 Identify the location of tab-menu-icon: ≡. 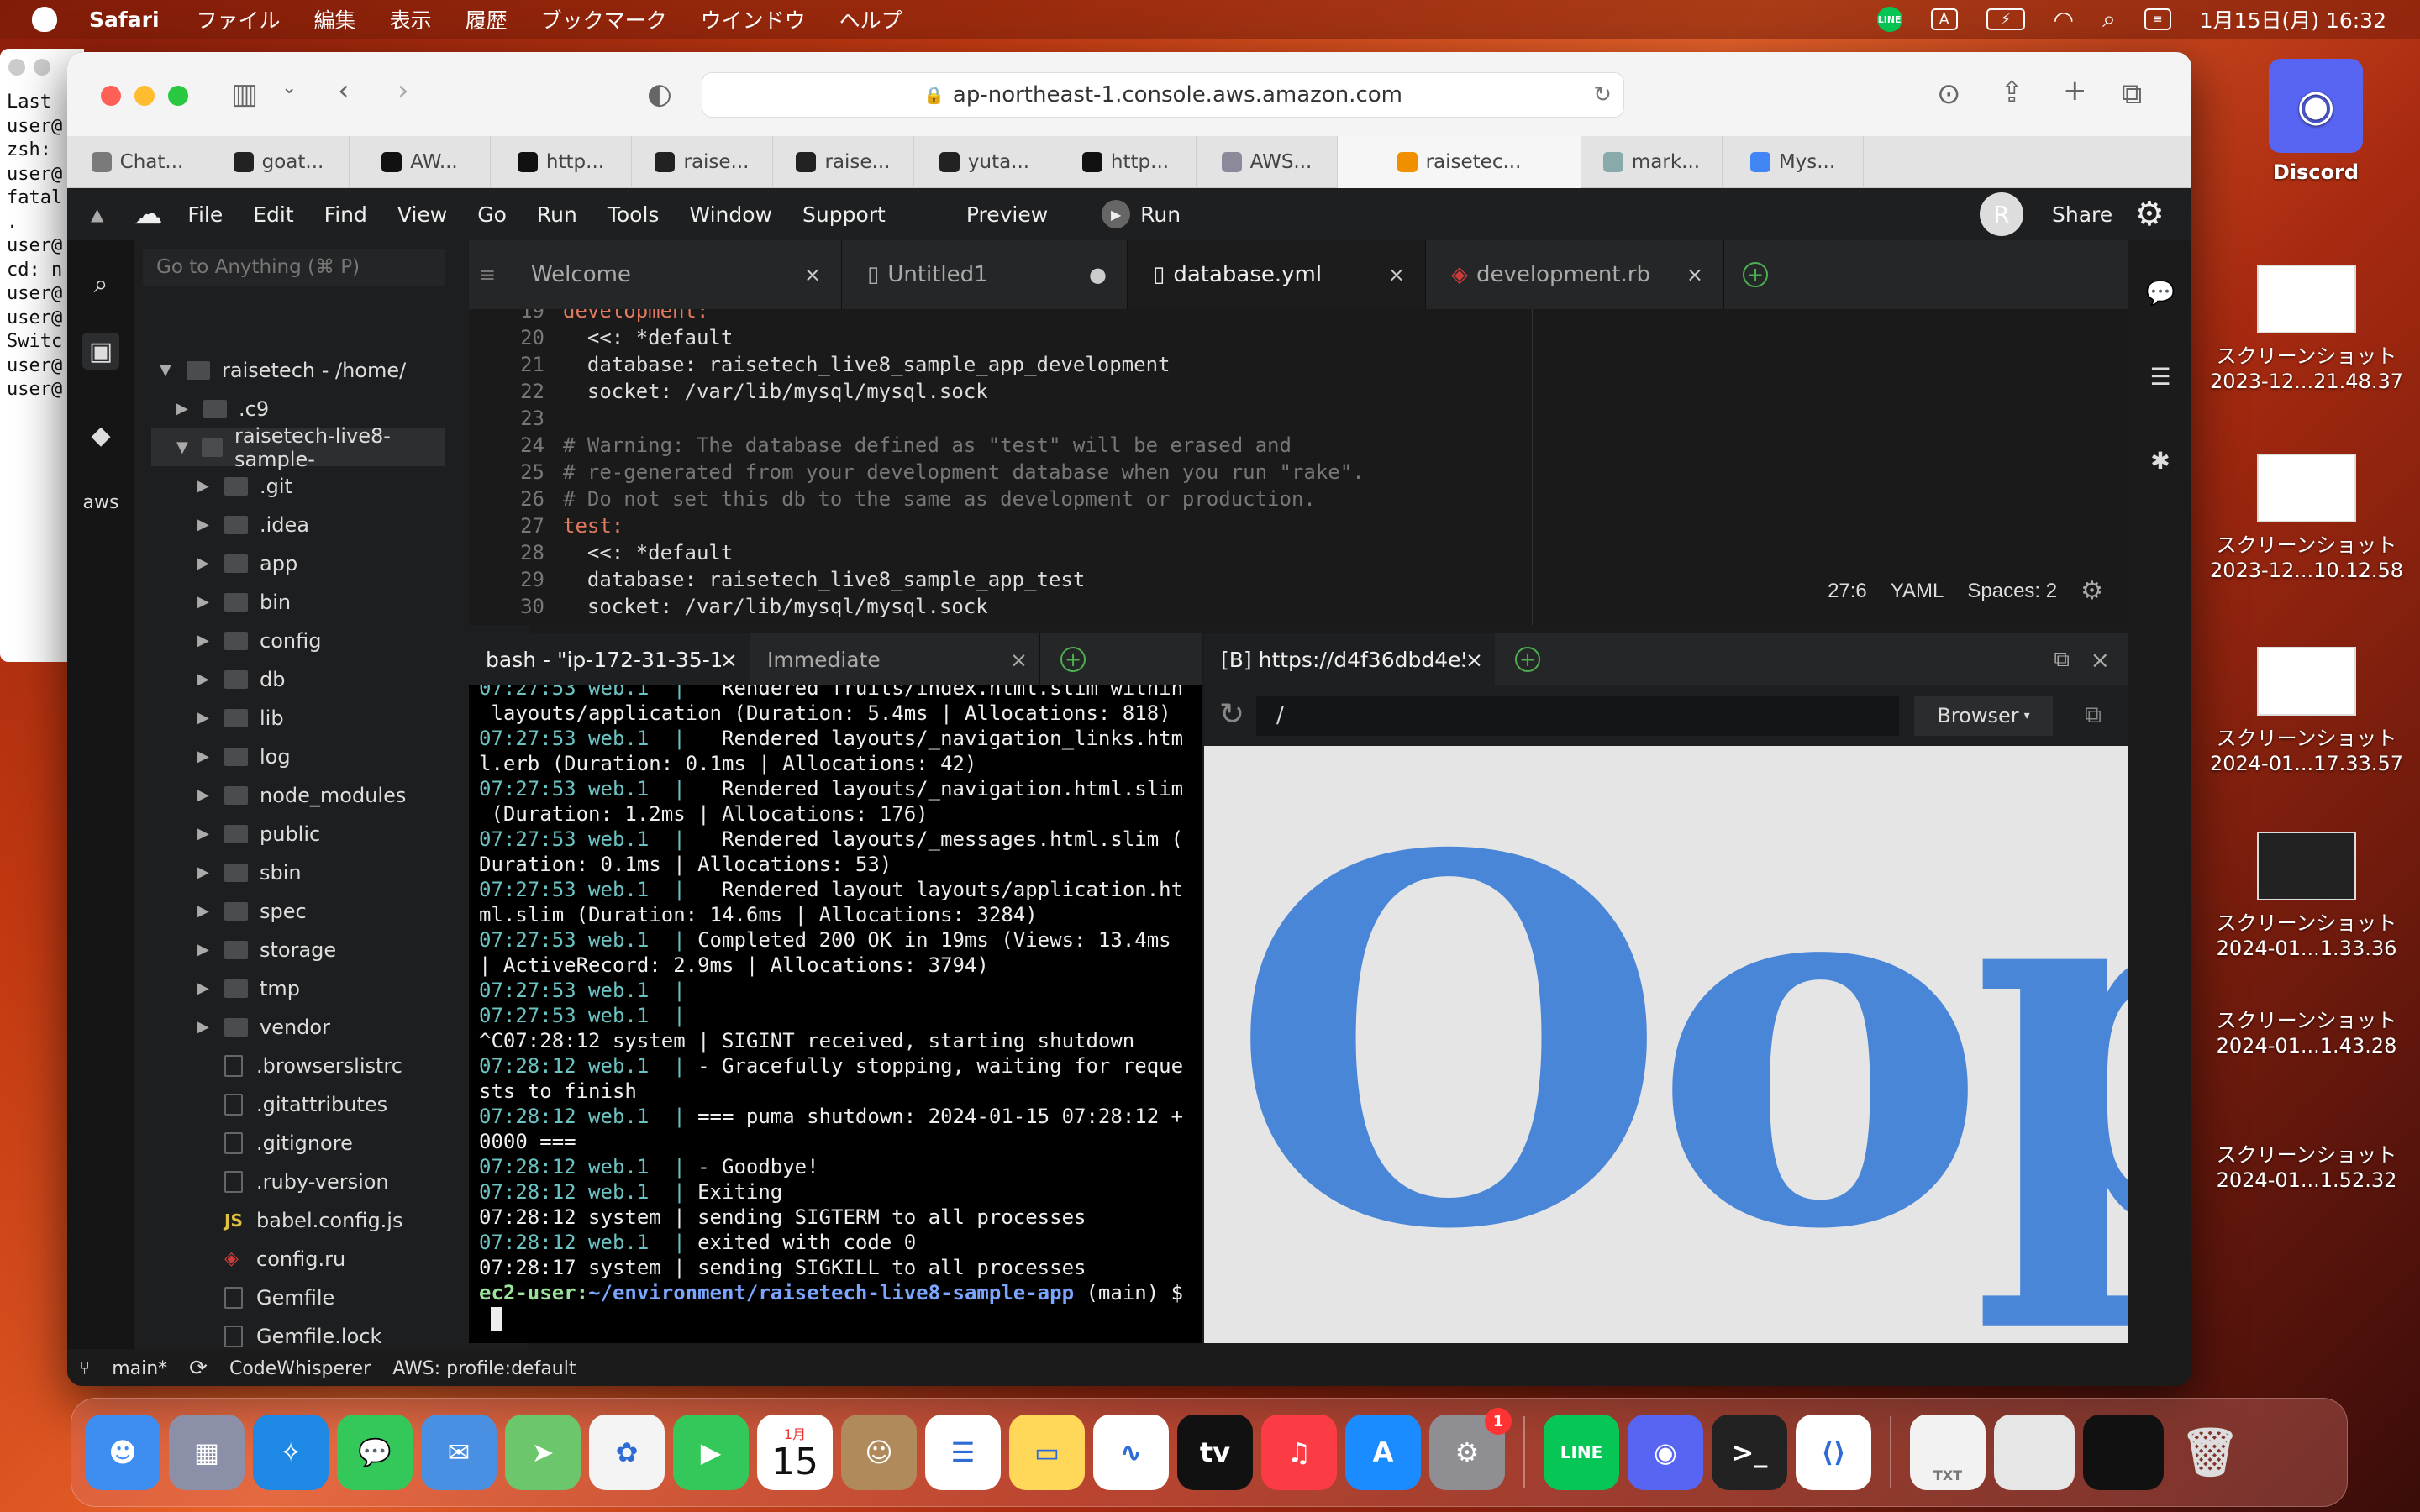
(487, 274).